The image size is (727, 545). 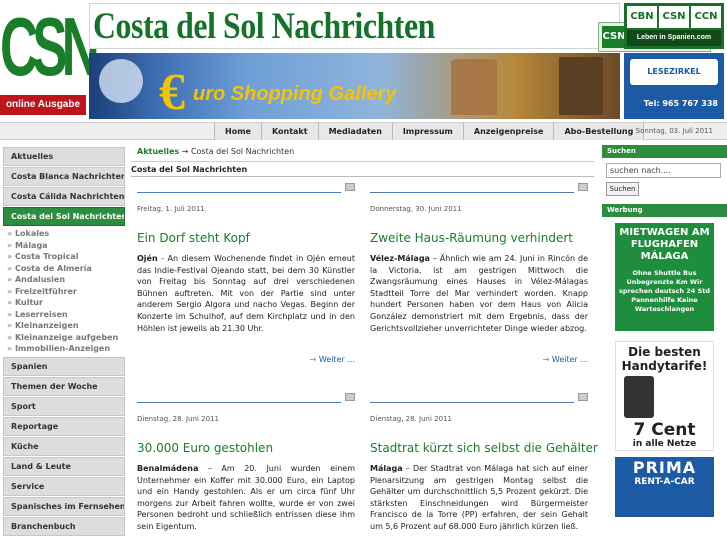 I want to click on nav-abo-bestellung: Abo-Bestellung, so click(x=599, y=131).